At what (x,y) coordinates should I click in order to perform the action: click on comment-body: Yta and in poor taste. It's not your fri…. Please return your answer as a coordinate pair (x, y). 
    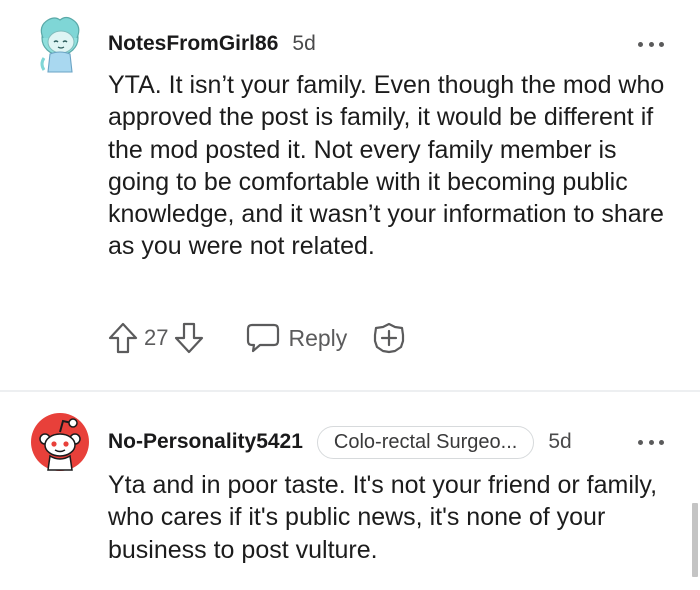
    Looking at the image, I should click on (383, 517).